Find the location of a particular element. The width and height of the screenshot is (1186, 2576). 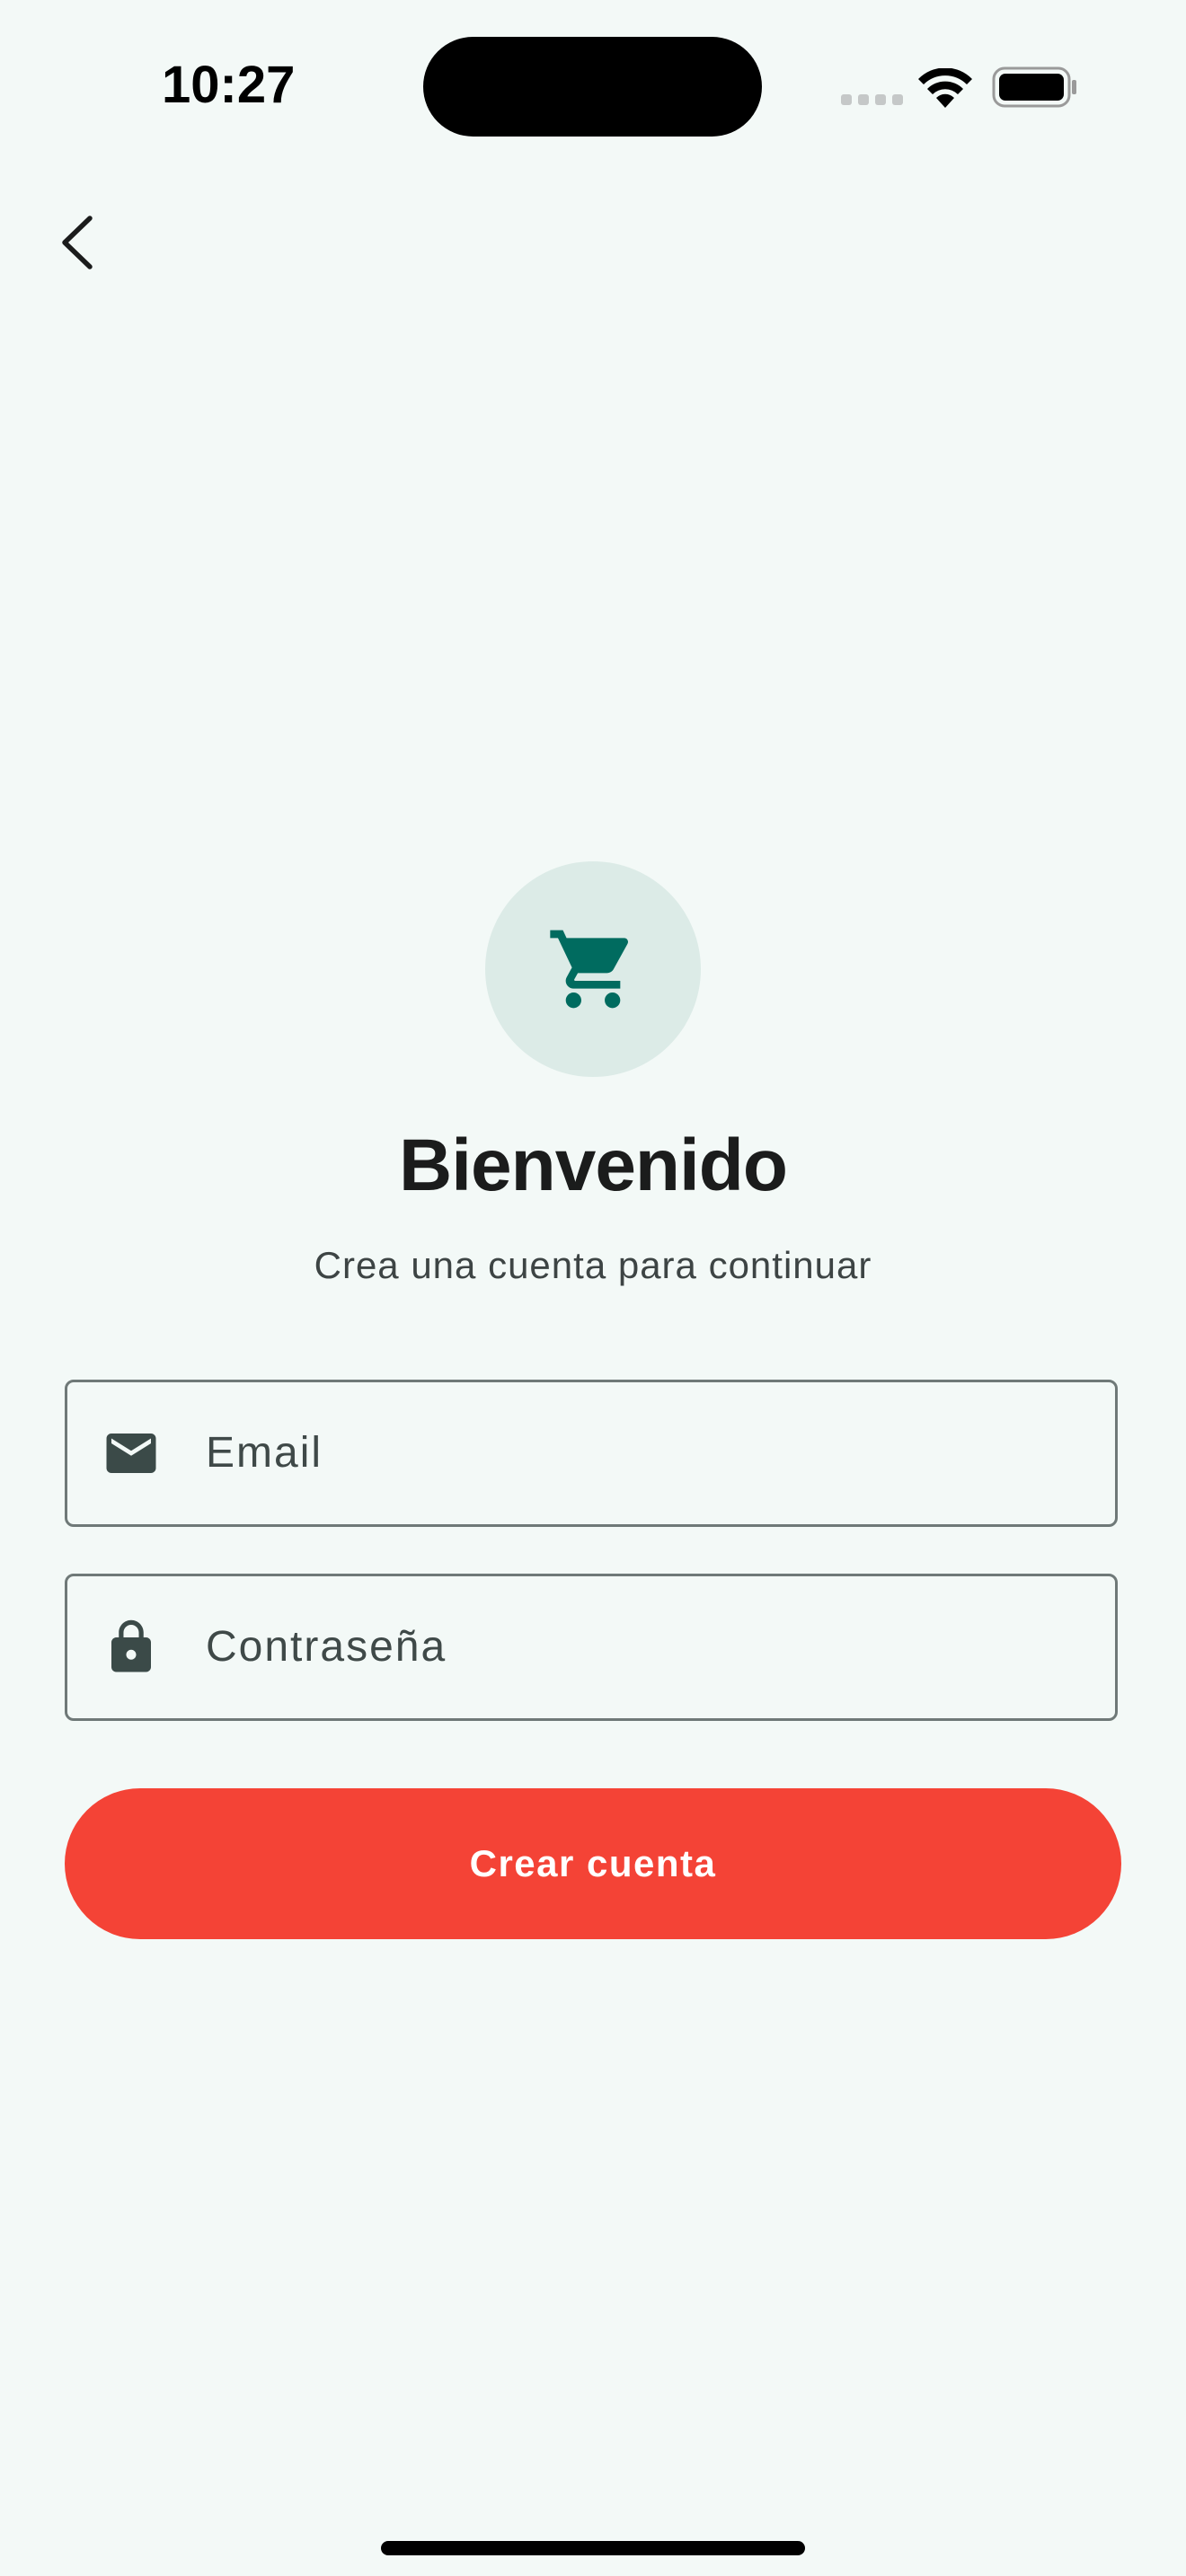

create-account-button-label: Crear cuenta is located at coordinates (593, 1863).